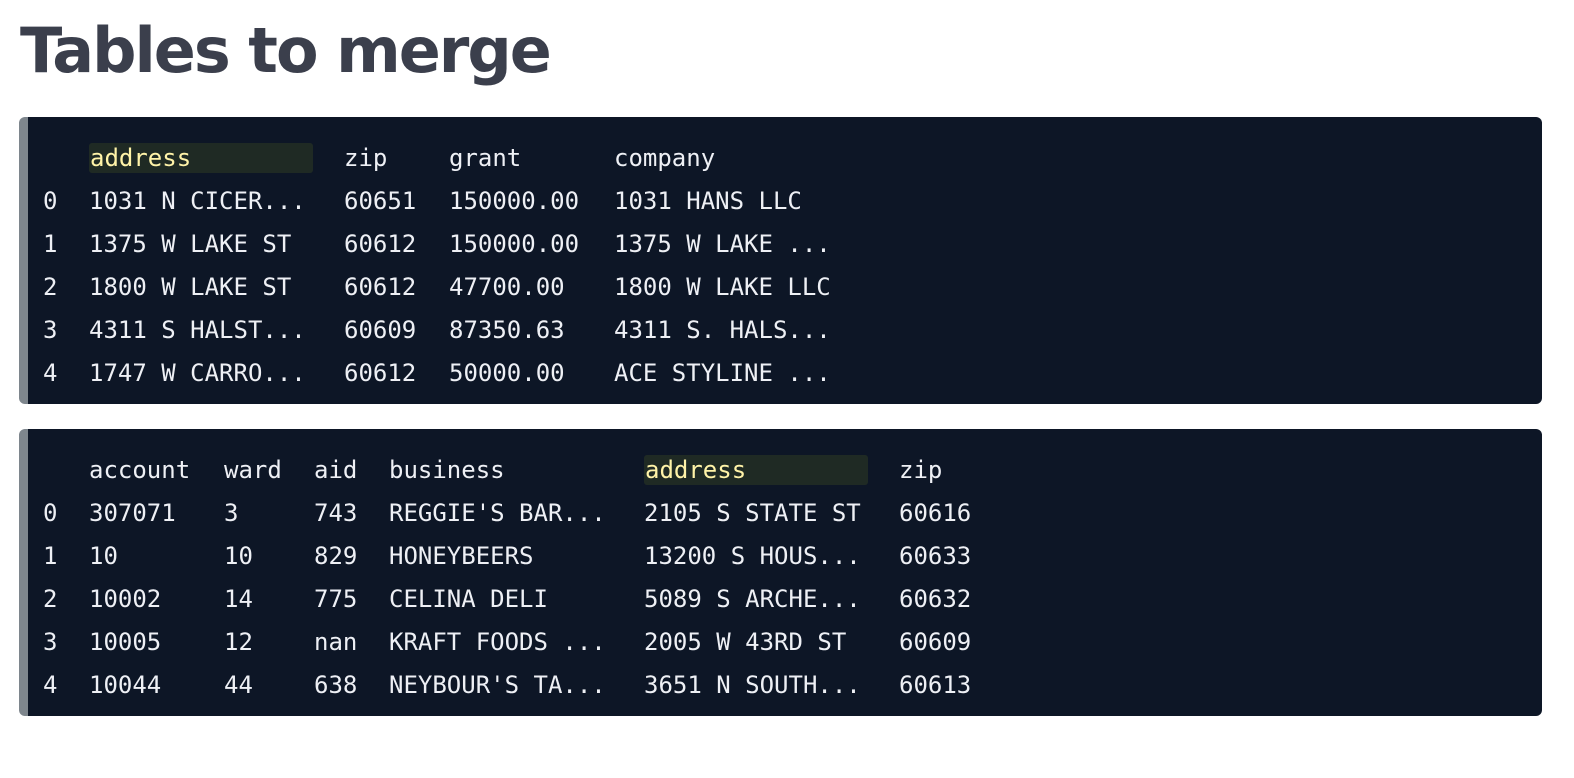  Describe the element at coordinates (103, 555) in the screenshot. I see `table-cell-account: 10` at that location.